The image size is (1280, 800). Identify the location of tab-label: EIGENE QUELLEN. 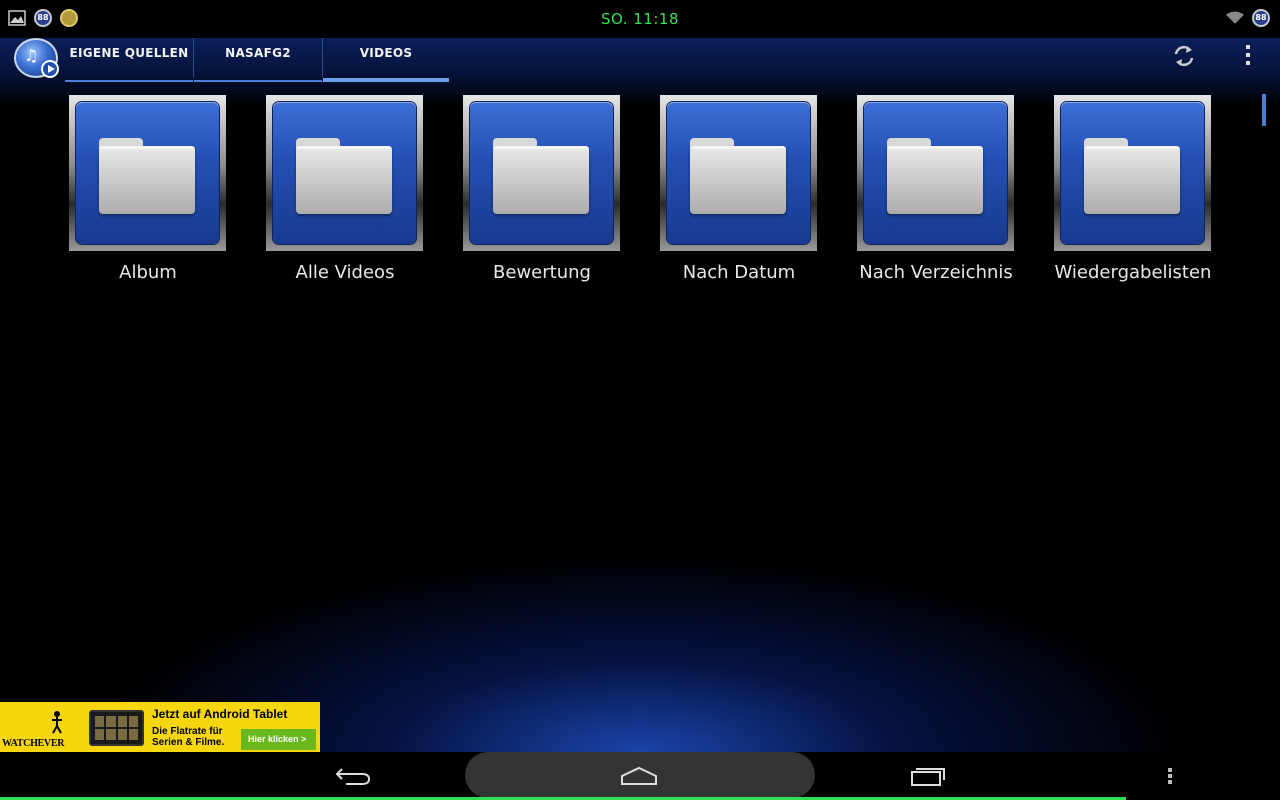
(129, 53).